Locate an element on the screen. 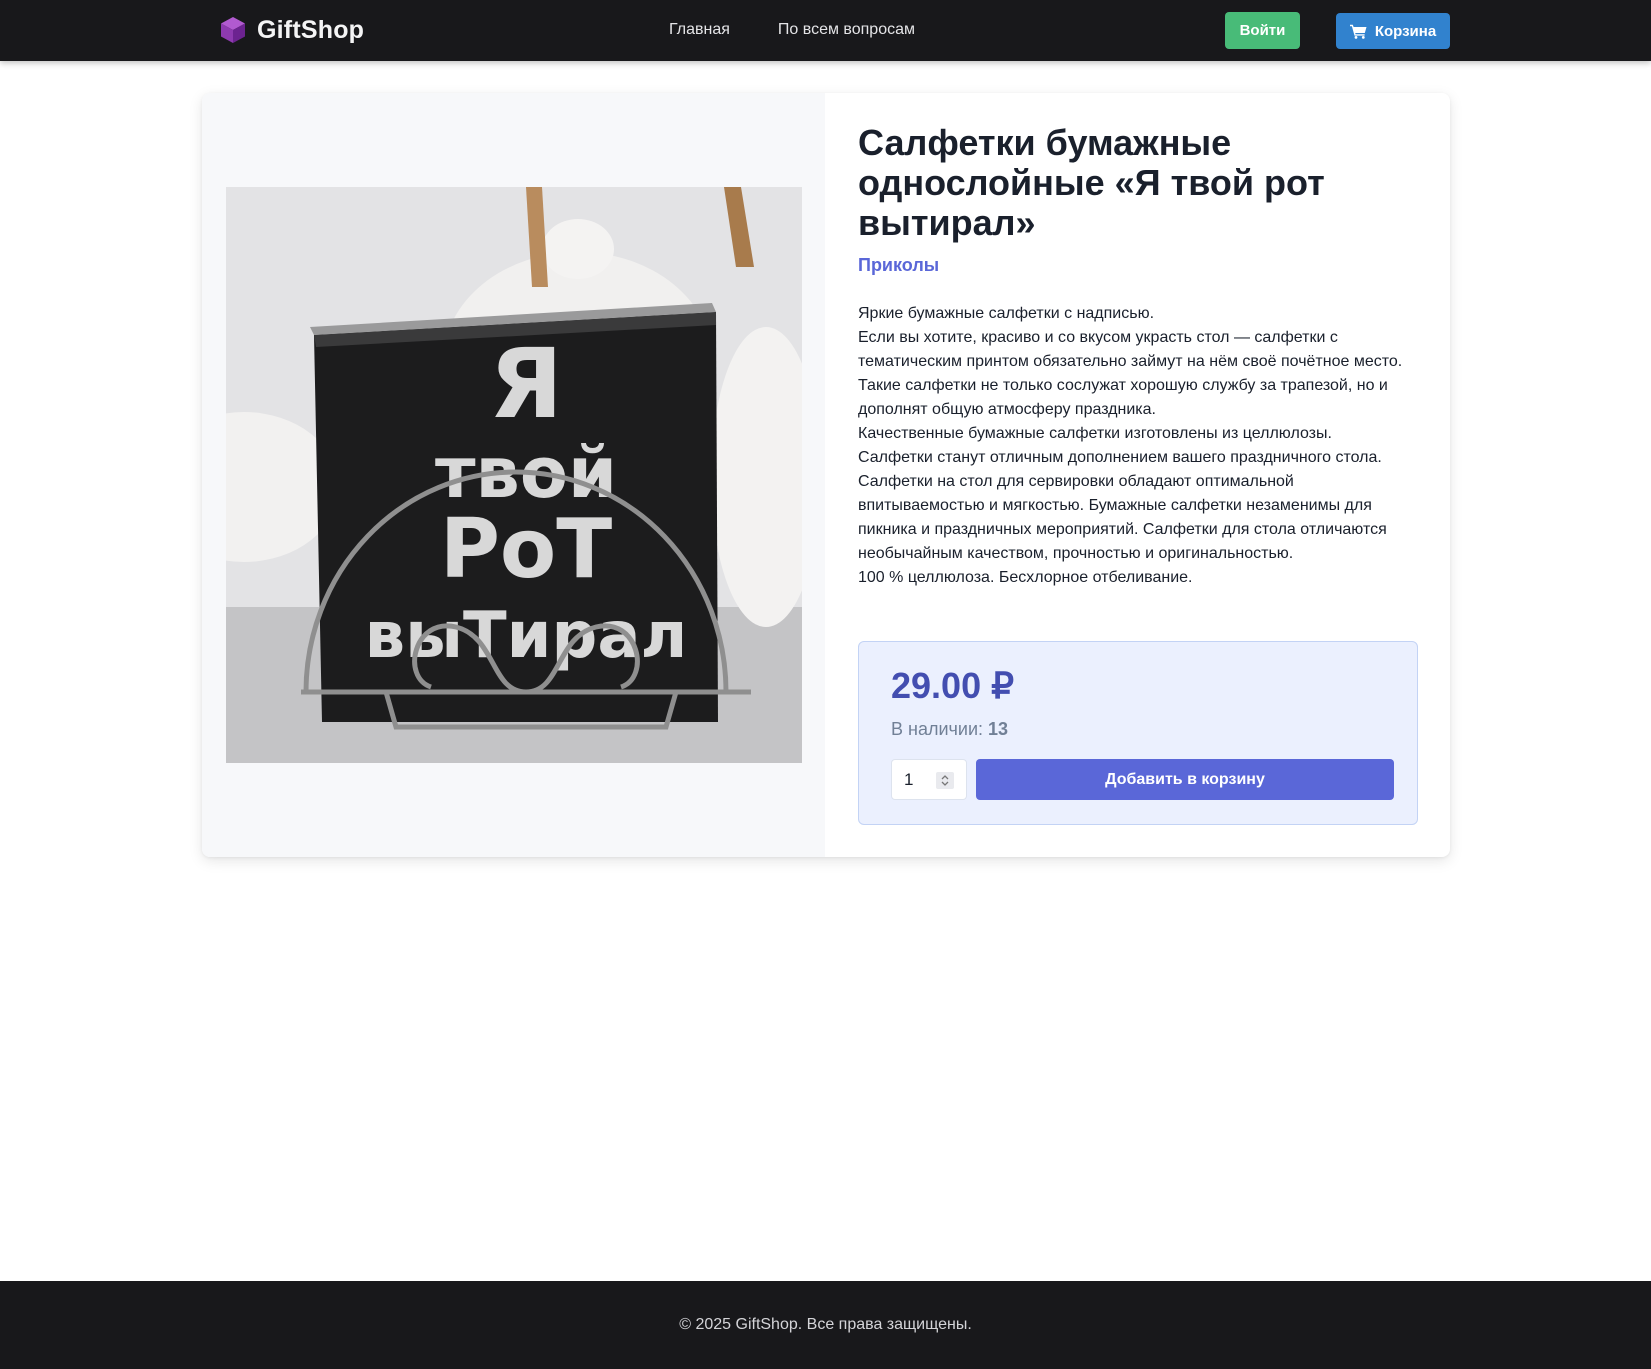  login-button-label: Войти is located at coordinates (1262, 30).